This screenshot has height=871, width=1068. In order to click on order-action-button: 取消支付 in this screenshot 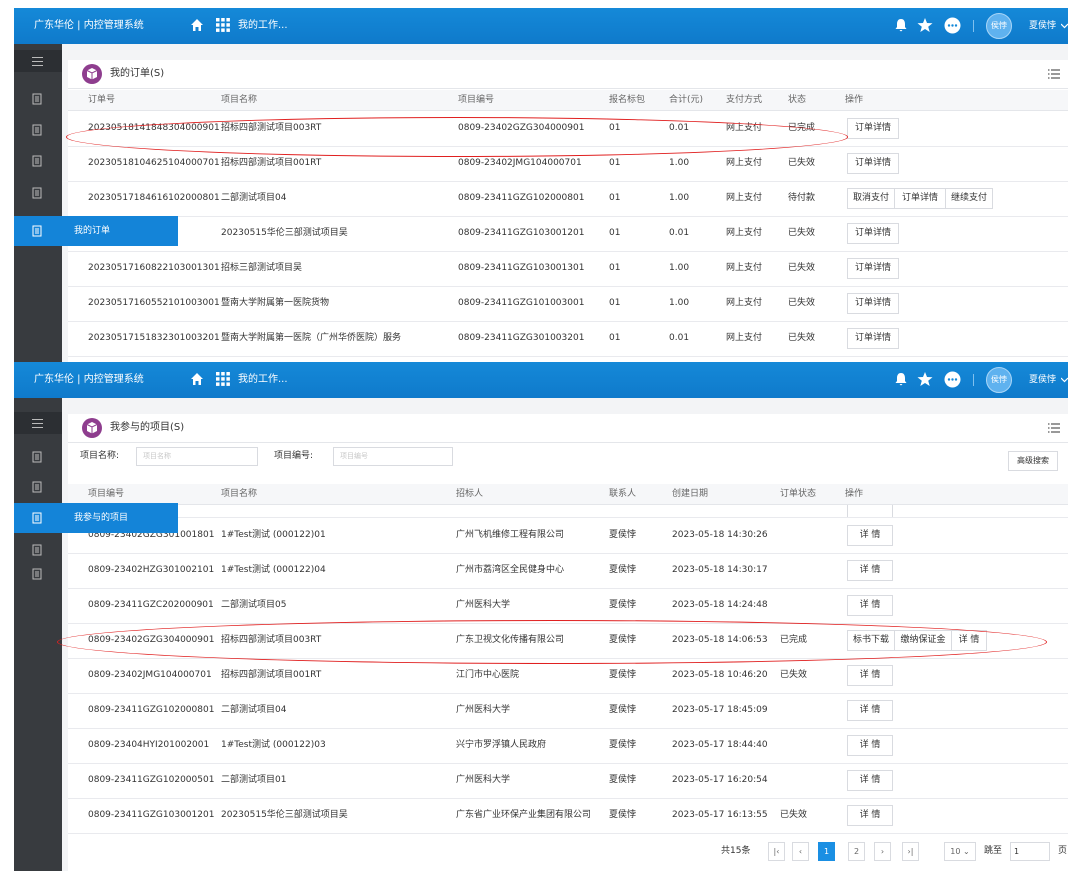, I will do `click(871, 198)`.